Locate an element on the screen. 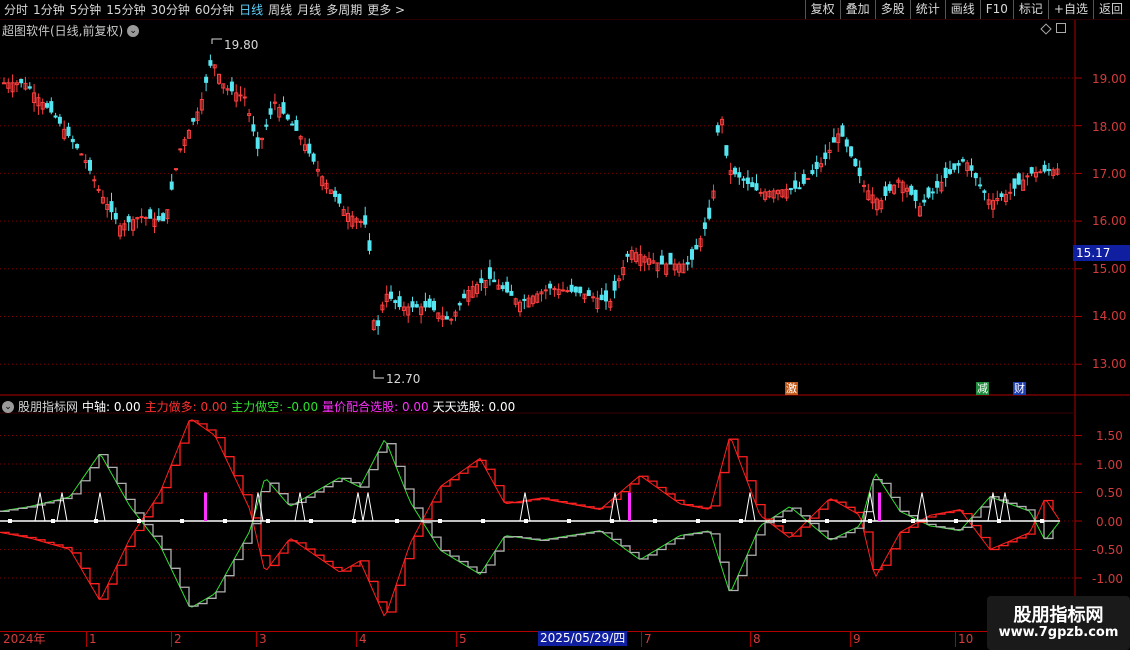 The height and width of the screenshot is (650, 1130). main-chart-tools is located at coordinates (1053, 29).